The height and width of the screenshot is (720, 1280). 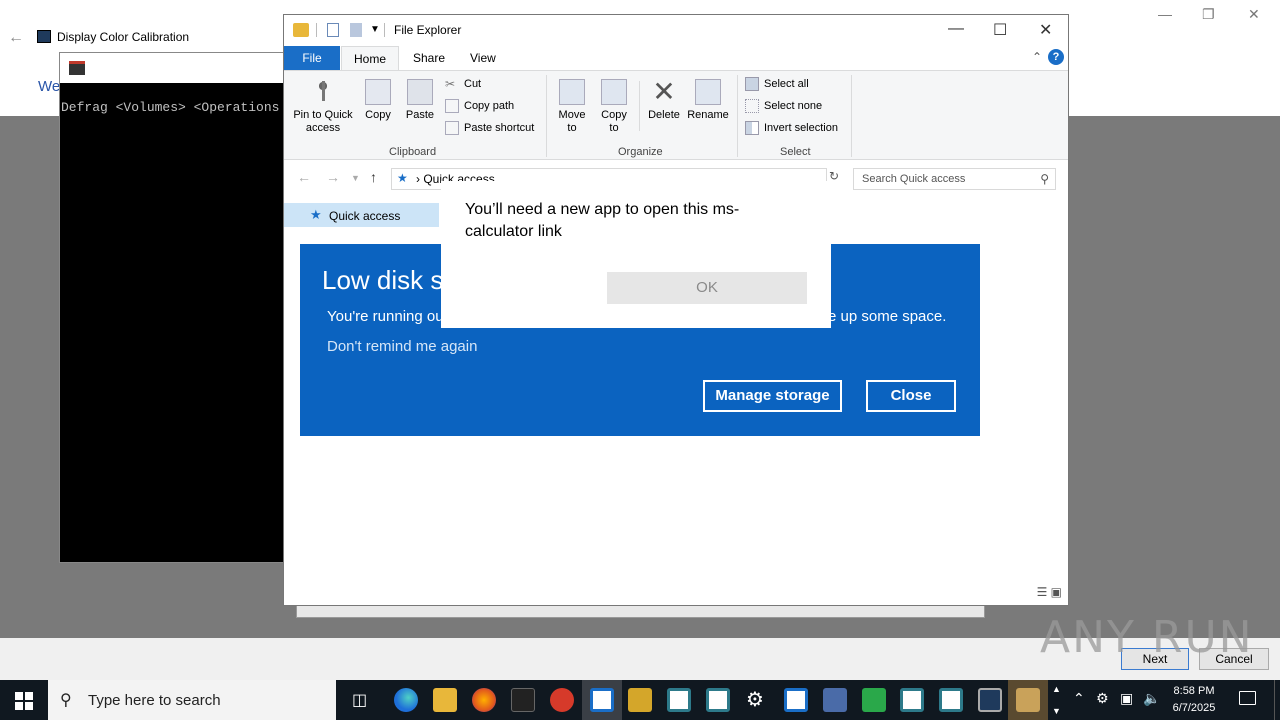 I want to click on copy-button: Copy, so click(x=378, y=96).